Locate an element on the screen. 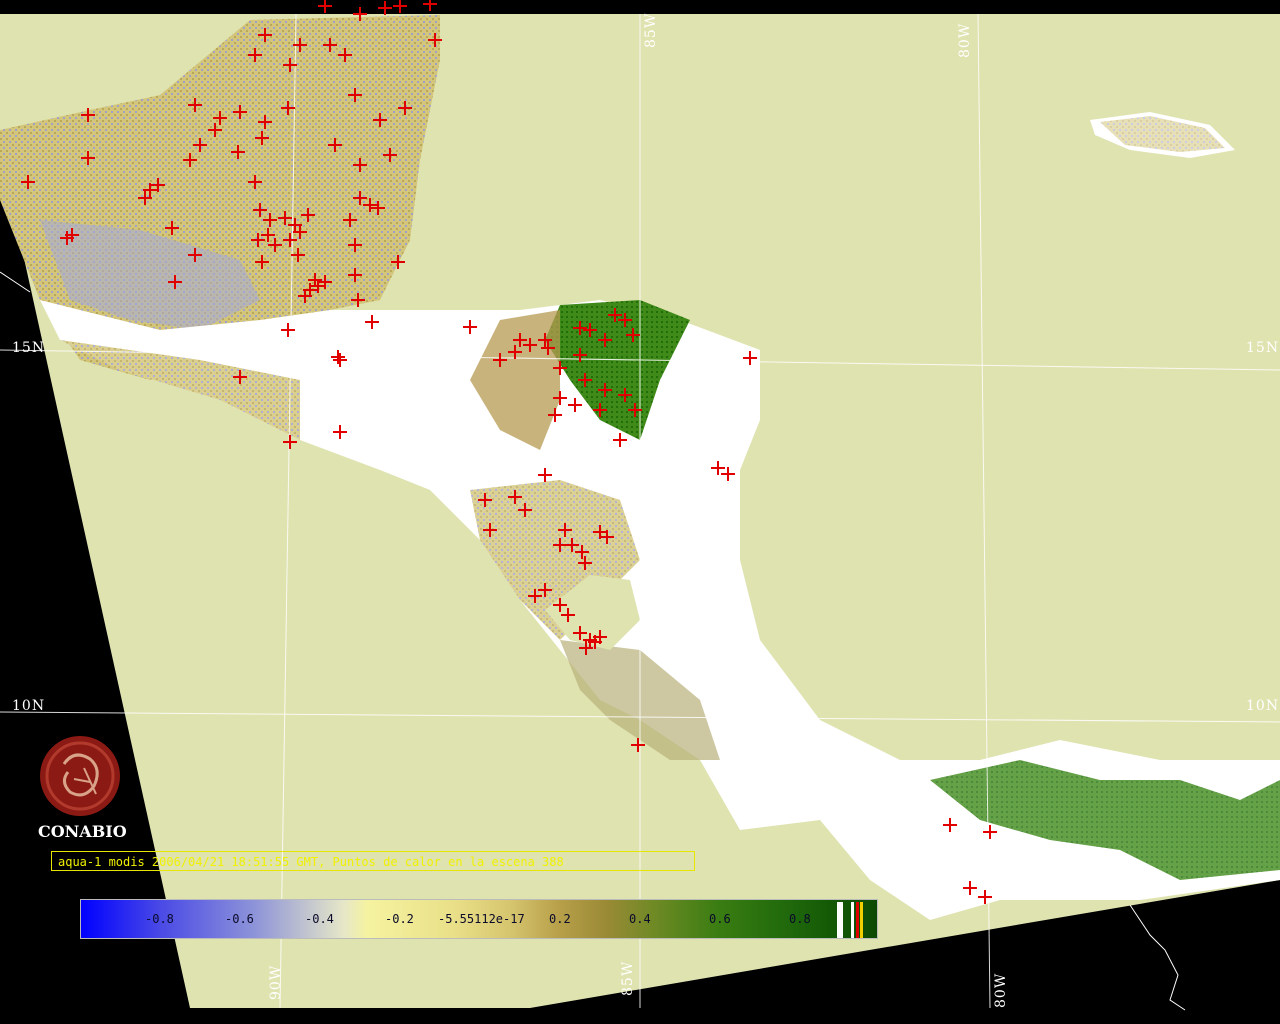  colorbar-tick: 0.4 is located at coordinates (640, 919).